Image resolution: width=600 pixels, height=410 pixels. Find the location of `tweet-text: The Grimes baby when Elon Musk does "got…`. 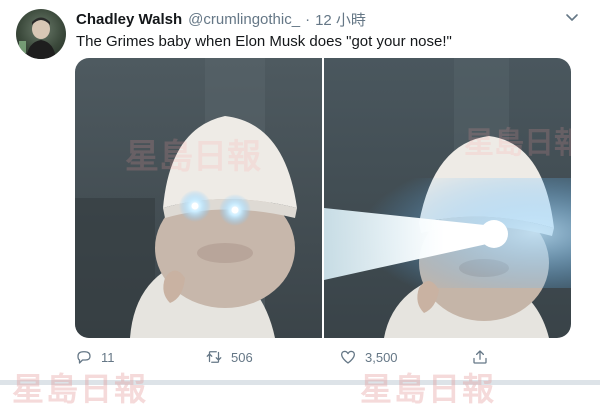

tweet-text: The Grimes baby when Elon Musk does "got… is located at coordinates (264, 41).